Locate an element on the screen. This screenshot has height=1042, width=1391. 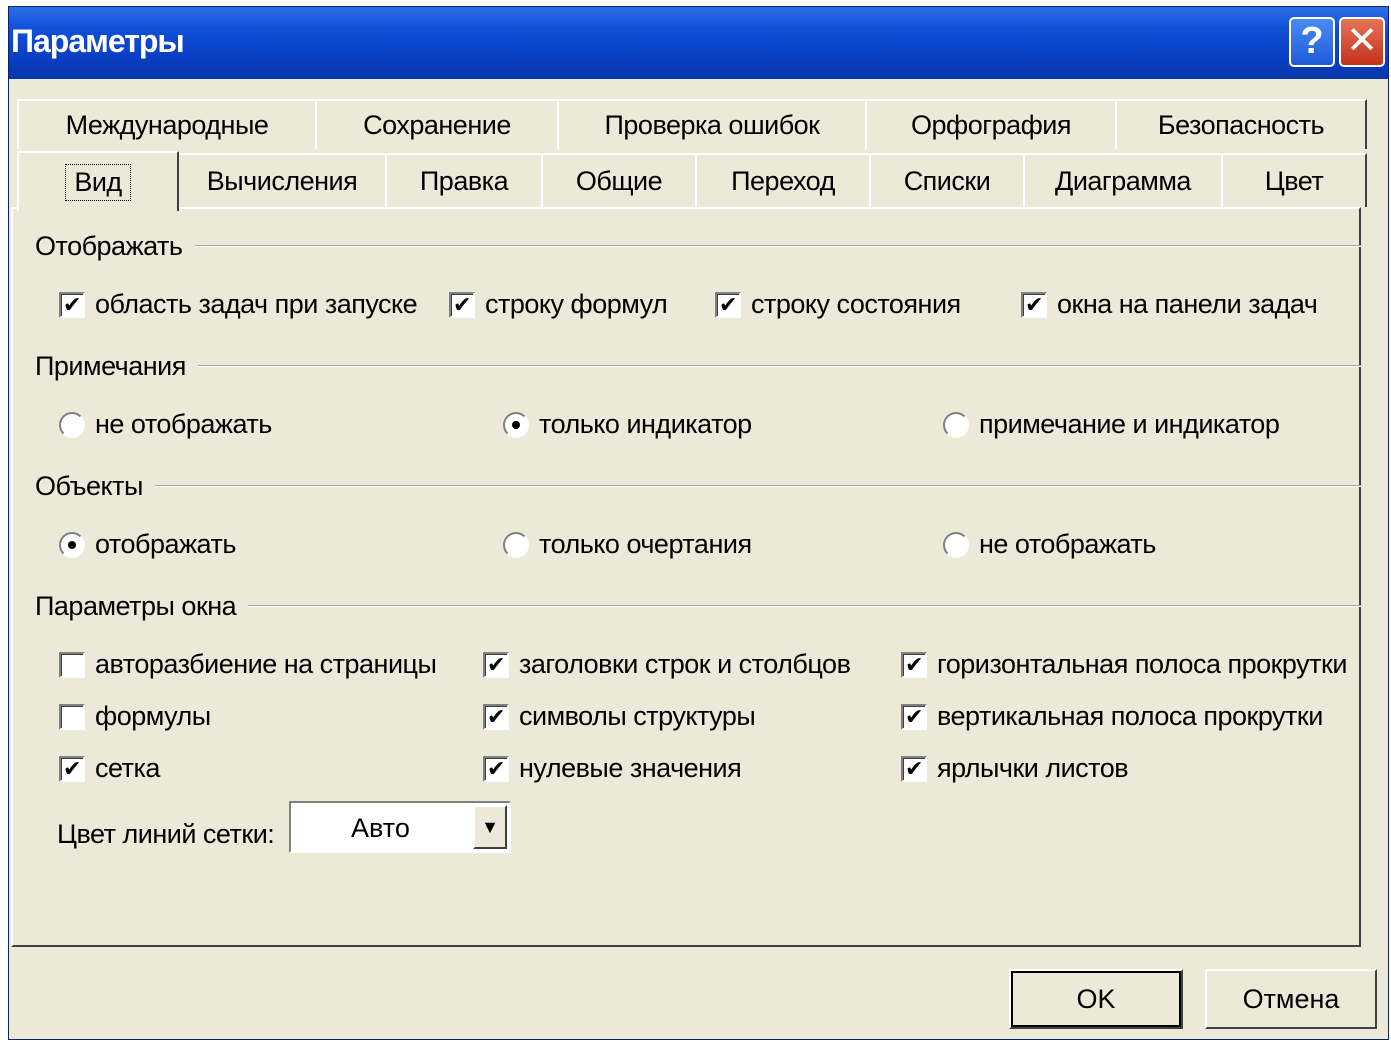
tab-save: Сохранение is located at coordinates (437, 124).